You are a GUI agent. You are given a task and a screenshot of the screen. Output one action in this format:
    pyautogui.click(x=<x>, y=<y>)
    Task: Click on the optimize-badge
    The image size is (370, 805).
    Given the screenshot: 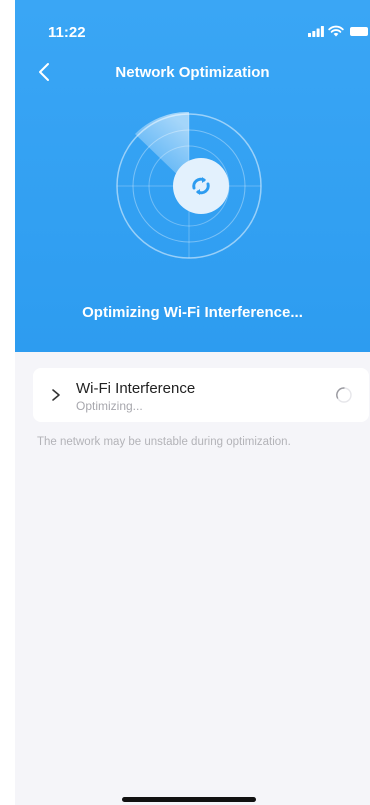 What is the action you would take?
    pyautogui.click(x=201, y=186)
    